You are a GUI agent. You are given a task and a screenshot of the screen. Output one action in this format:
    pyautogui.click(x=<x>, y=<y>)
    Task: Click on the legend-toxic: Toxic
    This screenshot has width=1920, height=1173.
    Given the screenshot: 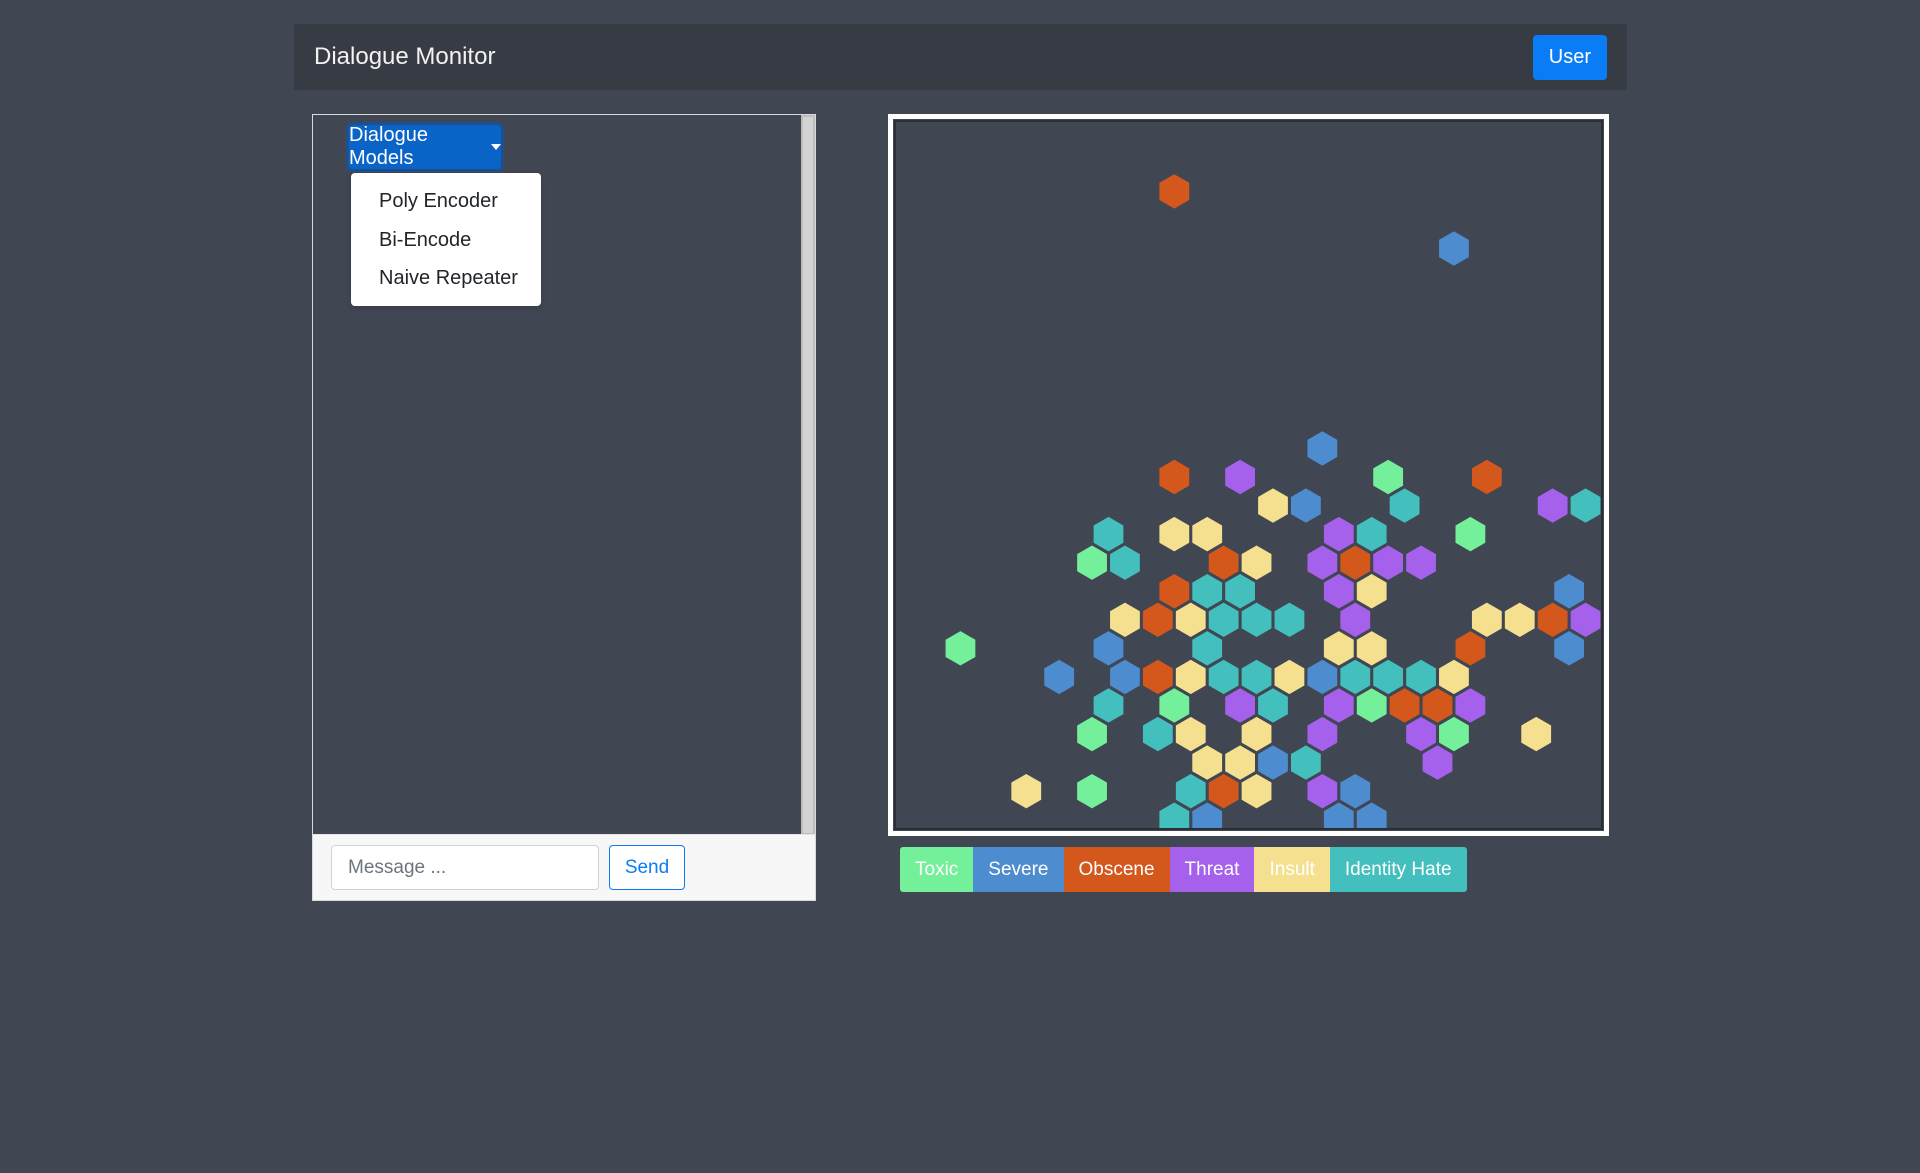 What is the action you would take?
    pyautogui.click(x=937, y=869)
    